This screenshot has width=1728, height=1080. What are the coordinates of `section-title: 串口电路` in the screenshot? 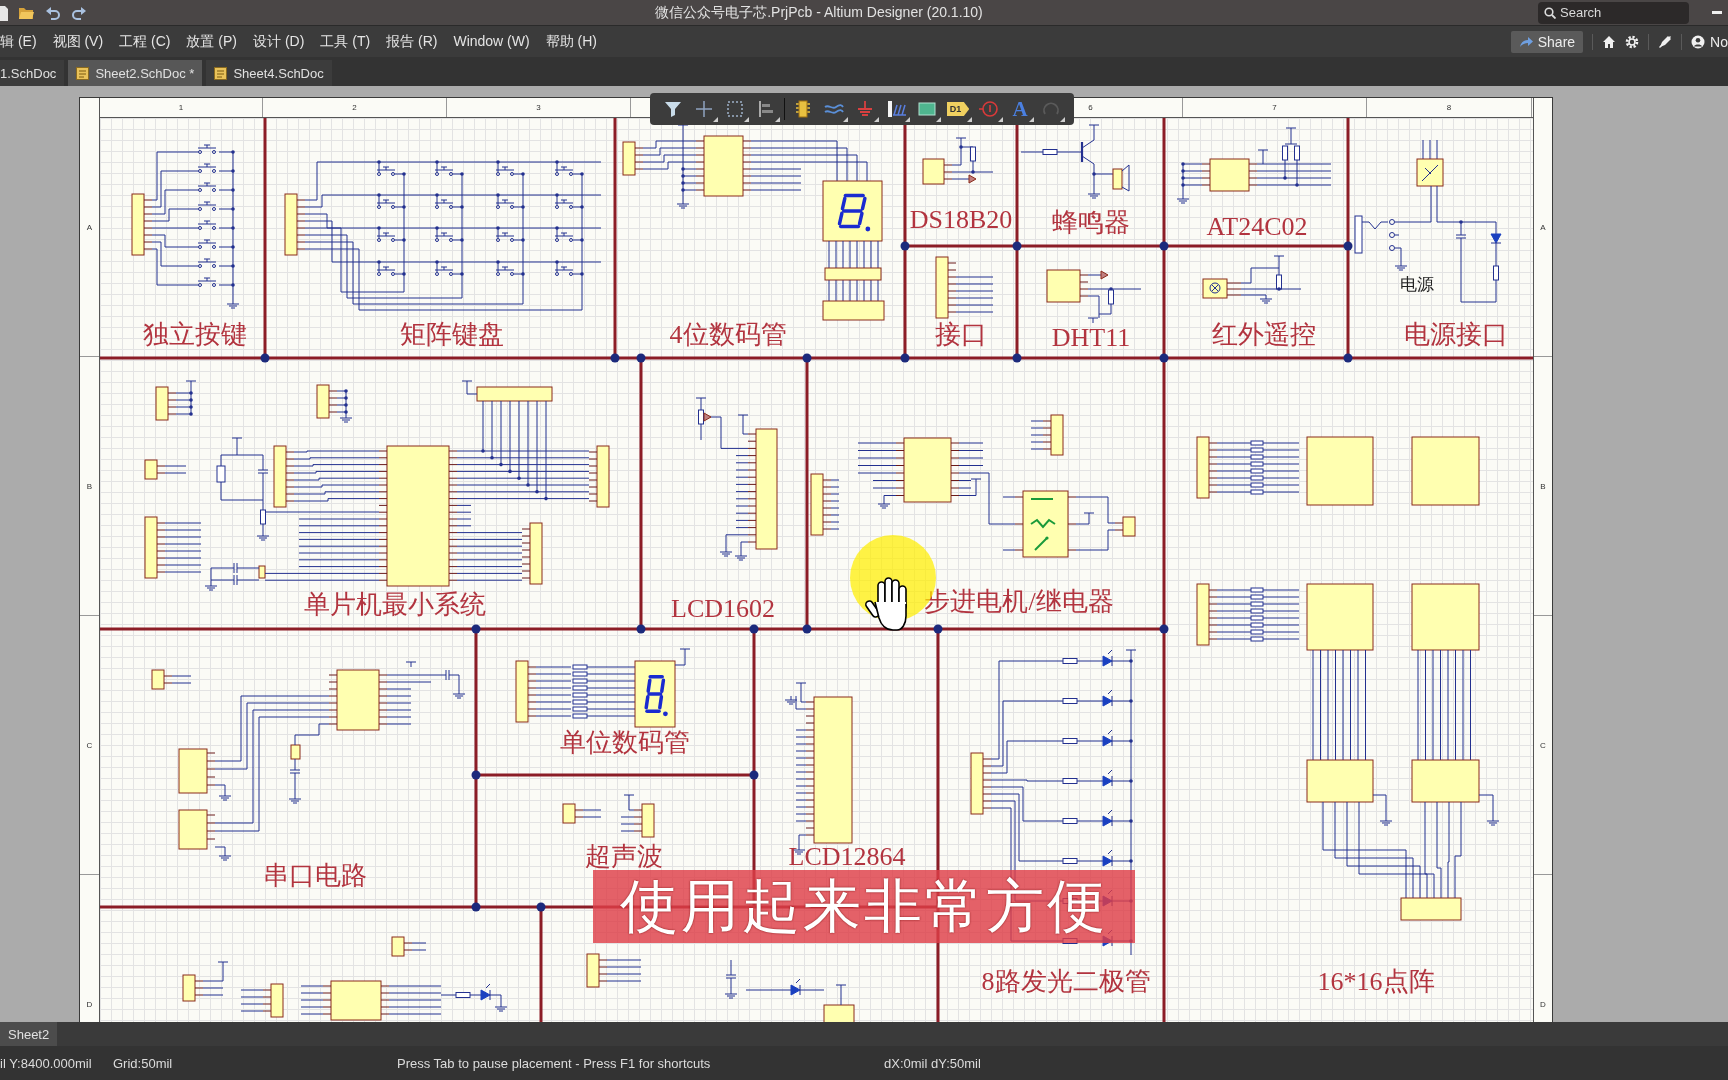 It's located at (315, 875).